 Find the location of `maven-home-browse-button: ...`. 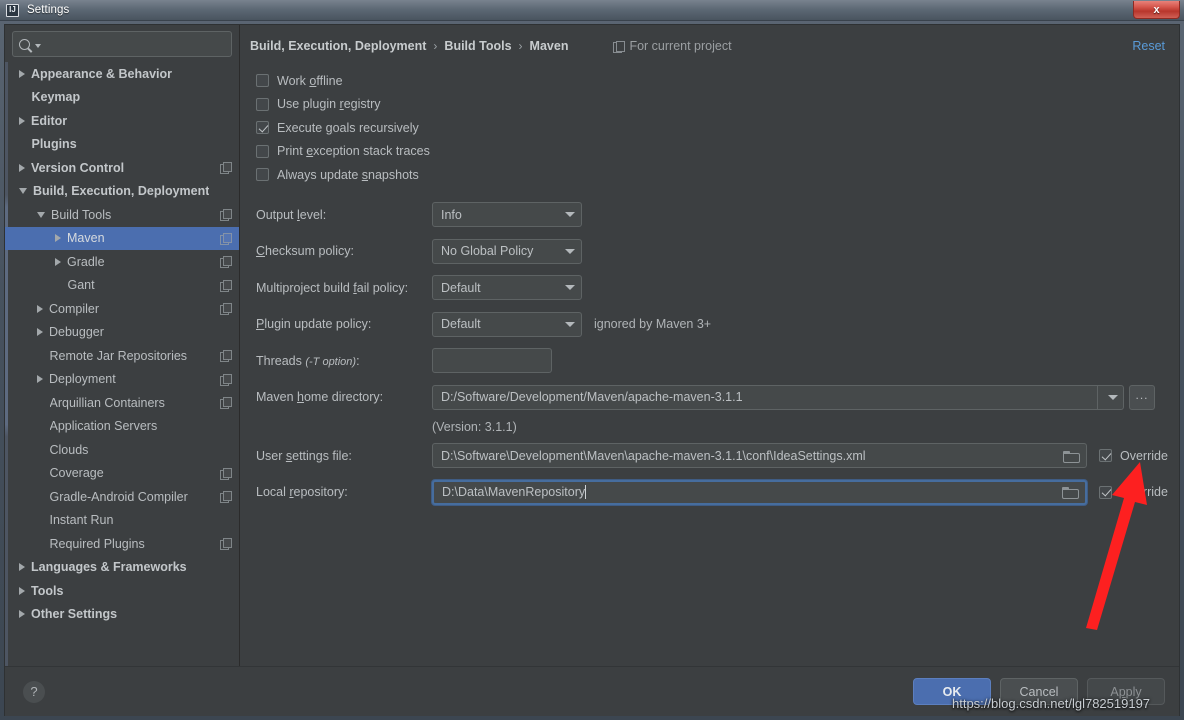

maven-home-browse-button: ... is located at coordinates (1142, 397).